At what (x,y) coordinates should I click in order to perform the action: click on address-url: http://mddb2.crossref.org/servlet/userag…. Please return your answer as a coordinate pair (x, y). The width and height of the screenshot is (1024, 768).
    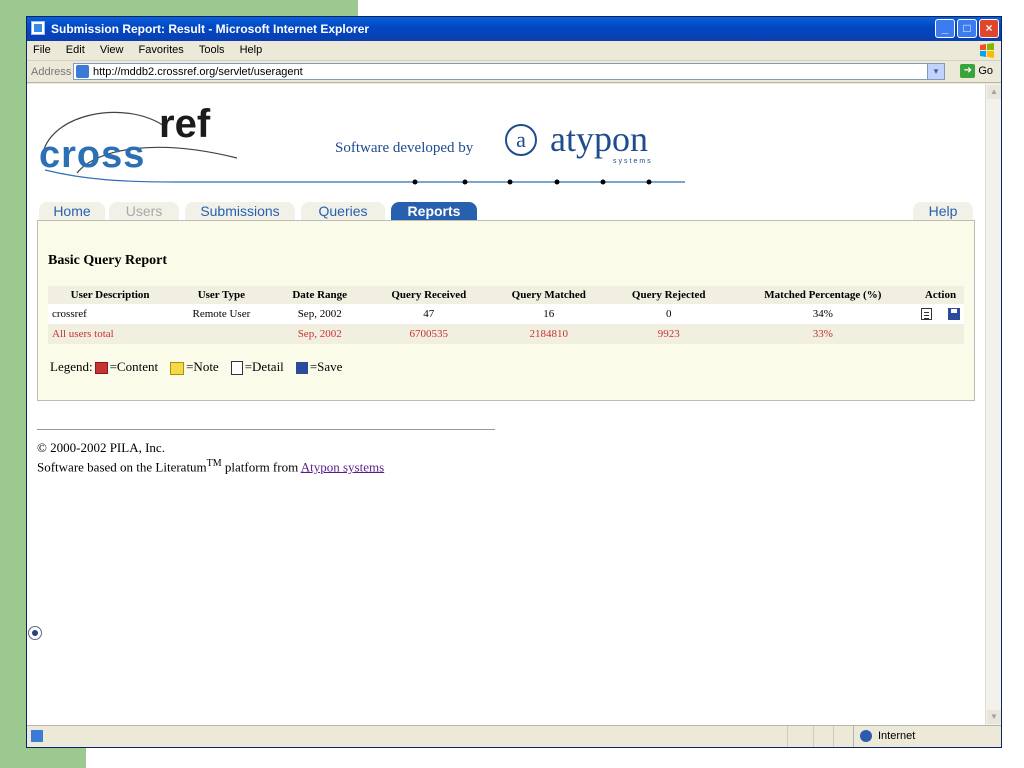
    Looking at the image, I should click on (198, 72).